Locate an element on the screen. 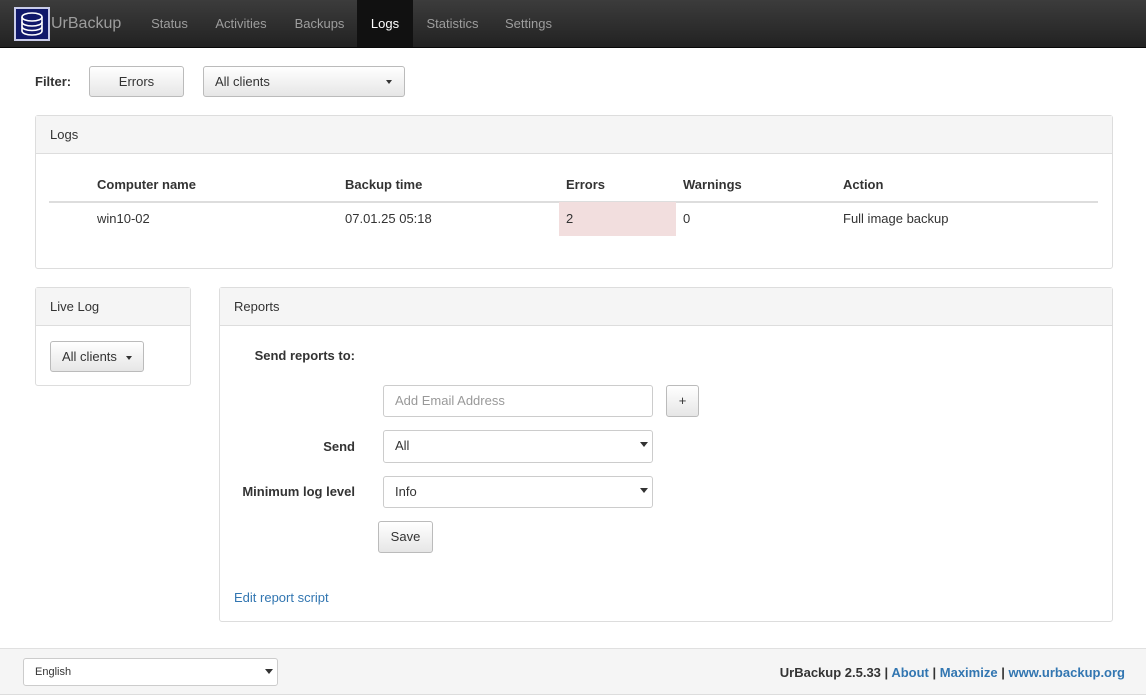 This screenshot has height=699, width=1146. col-computer-name: Computer name is located at coordinates (146, 184).